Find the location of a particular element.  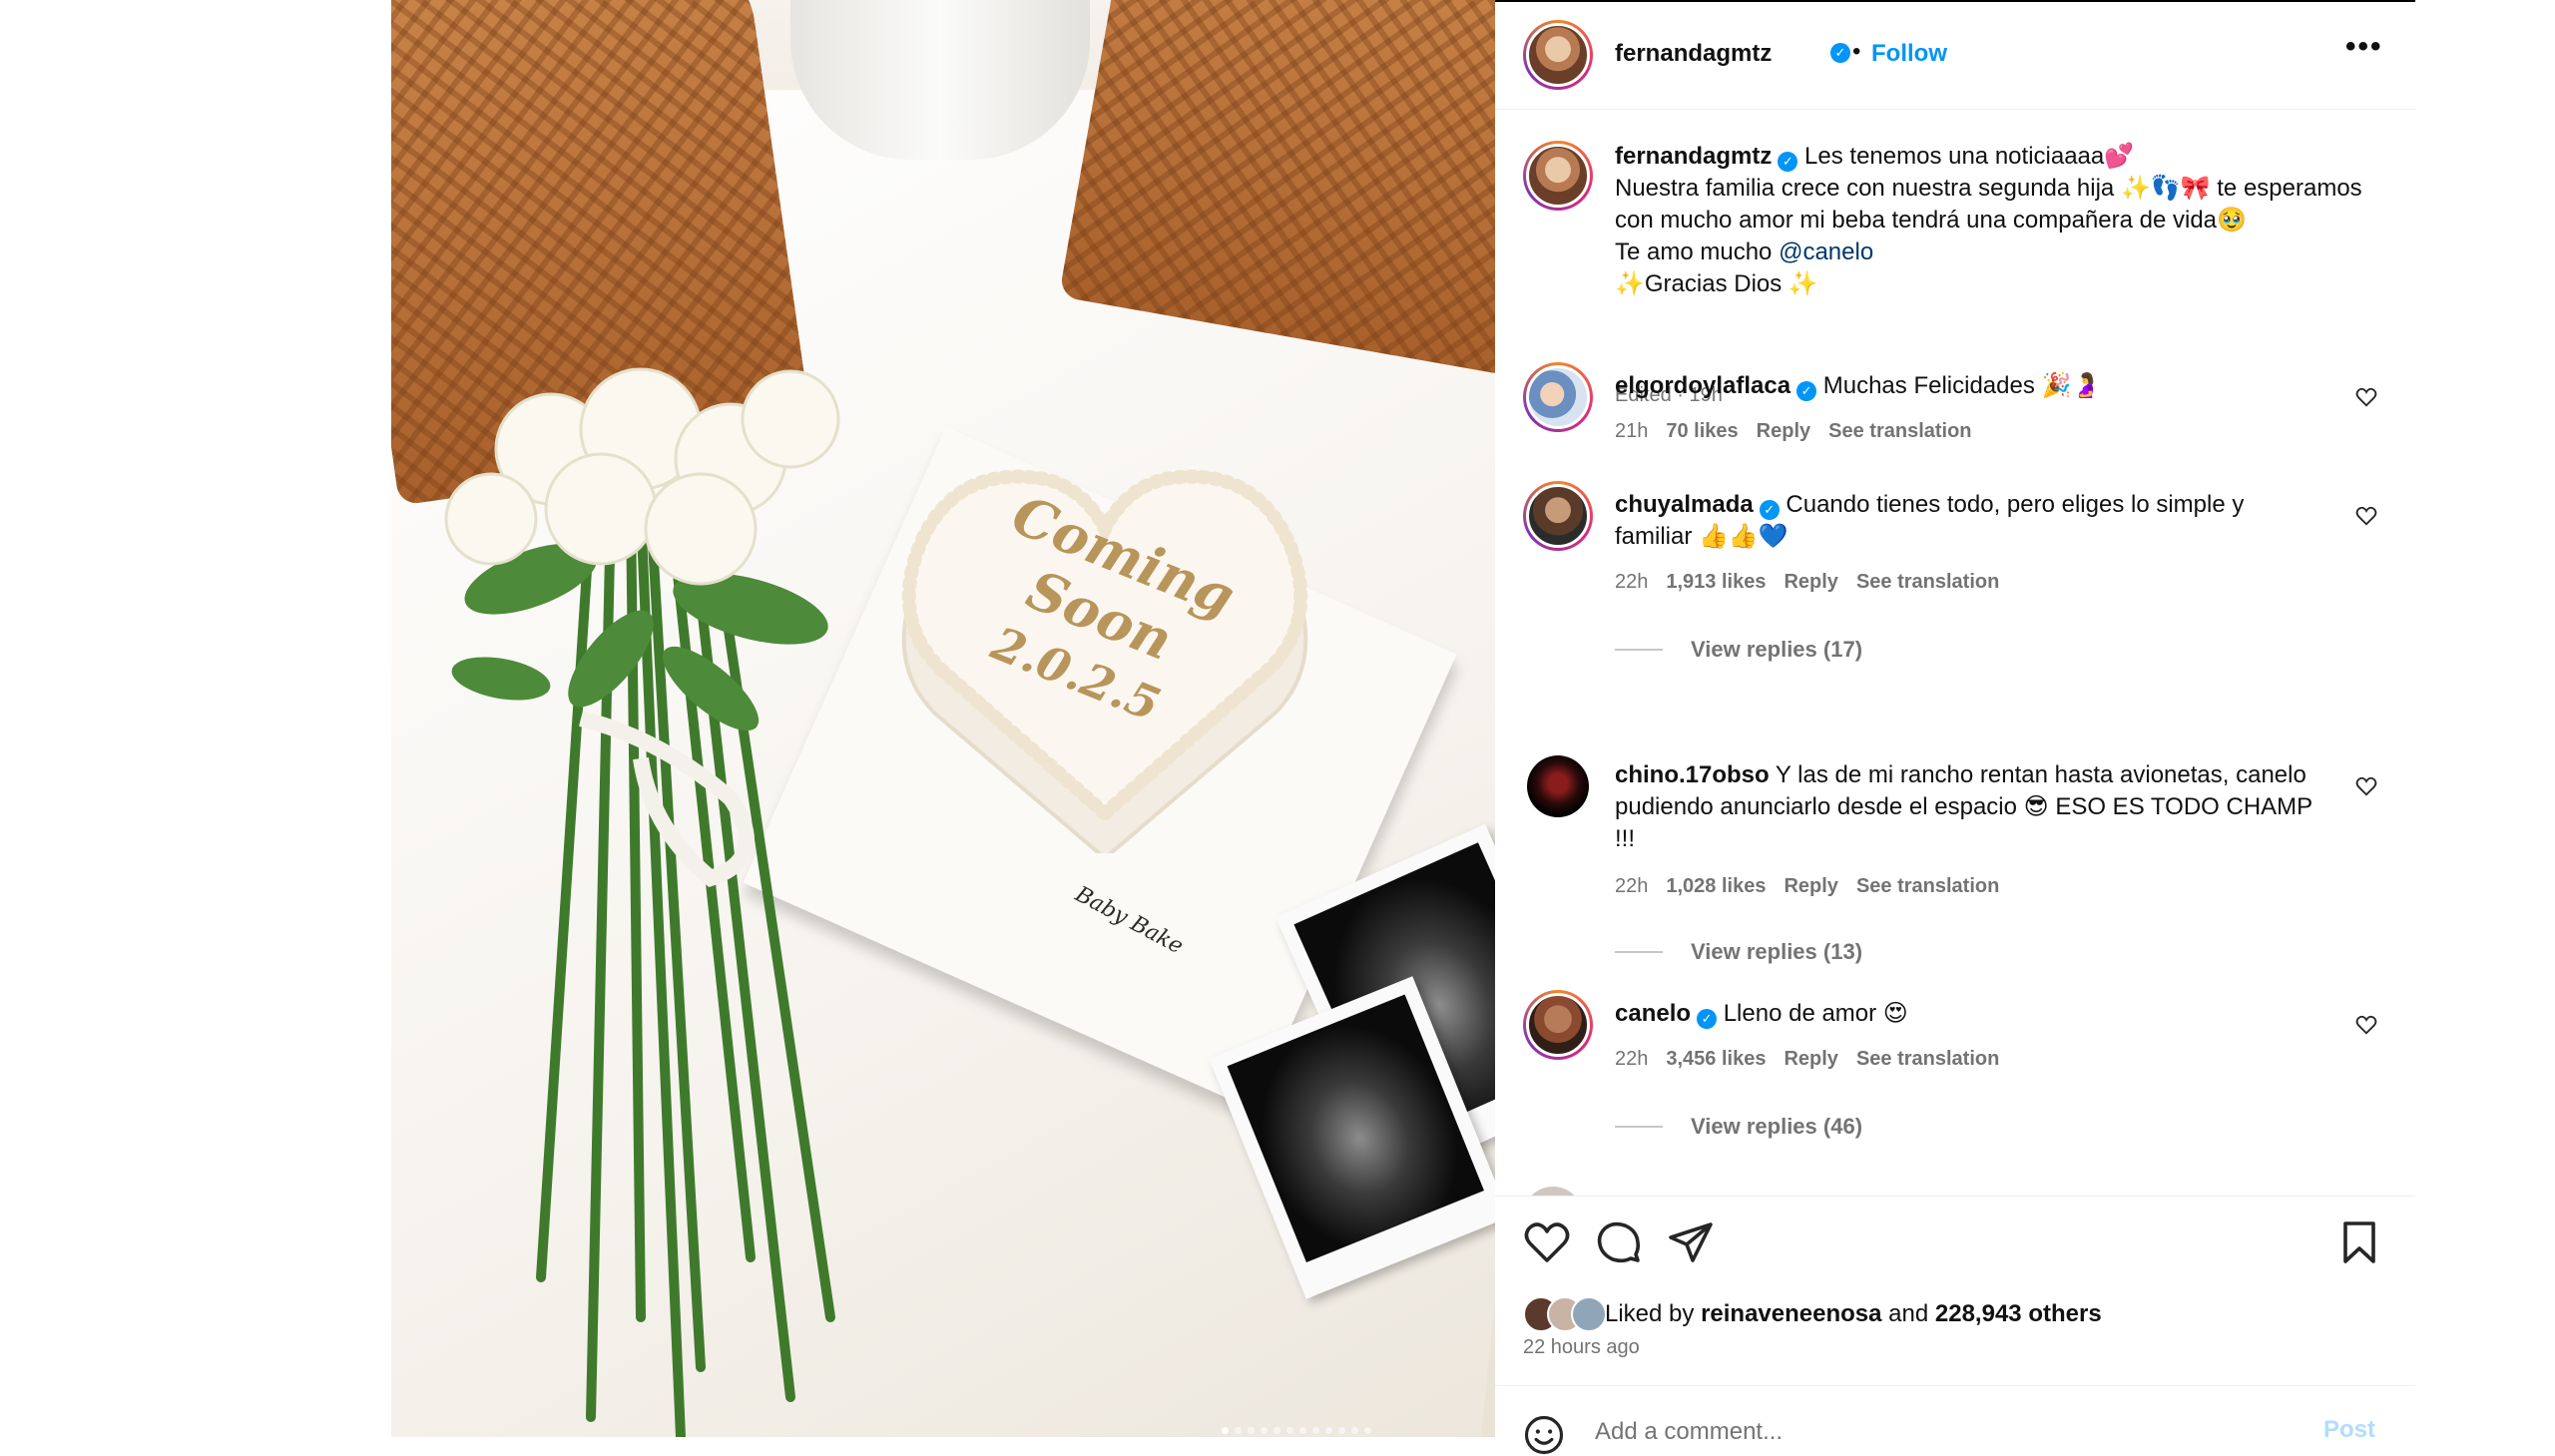

liker-avatars is located at coordinates (1565, 1314).